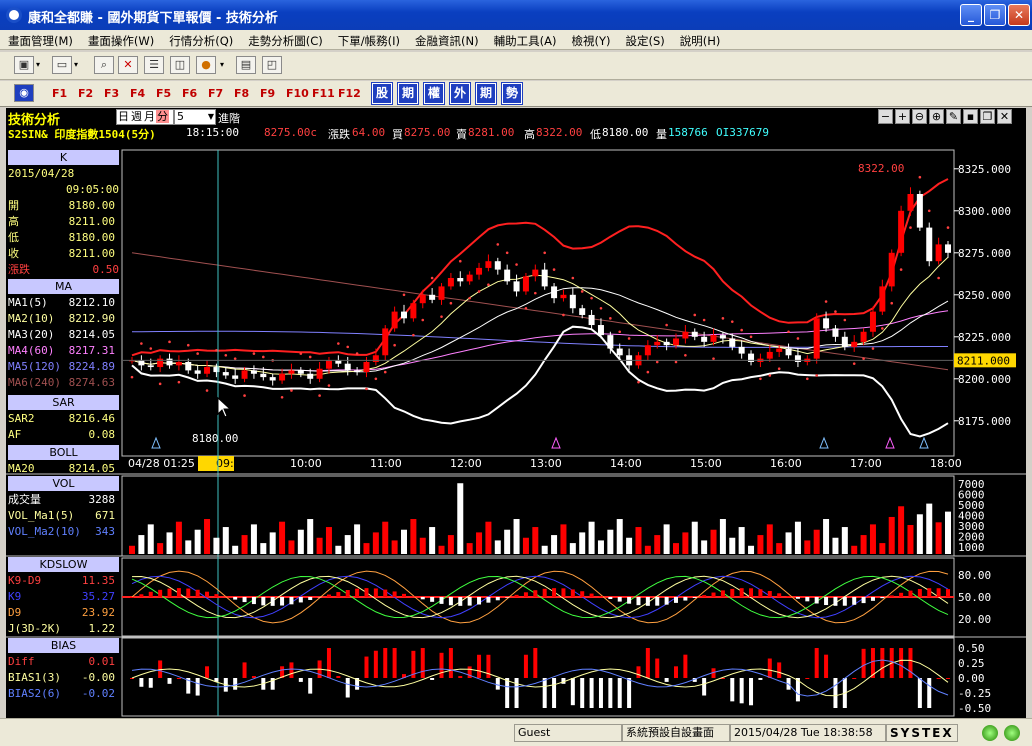 This screenshot has height=746, width=1032. I want to click on fkey-f7: F7, so click(215, 94).